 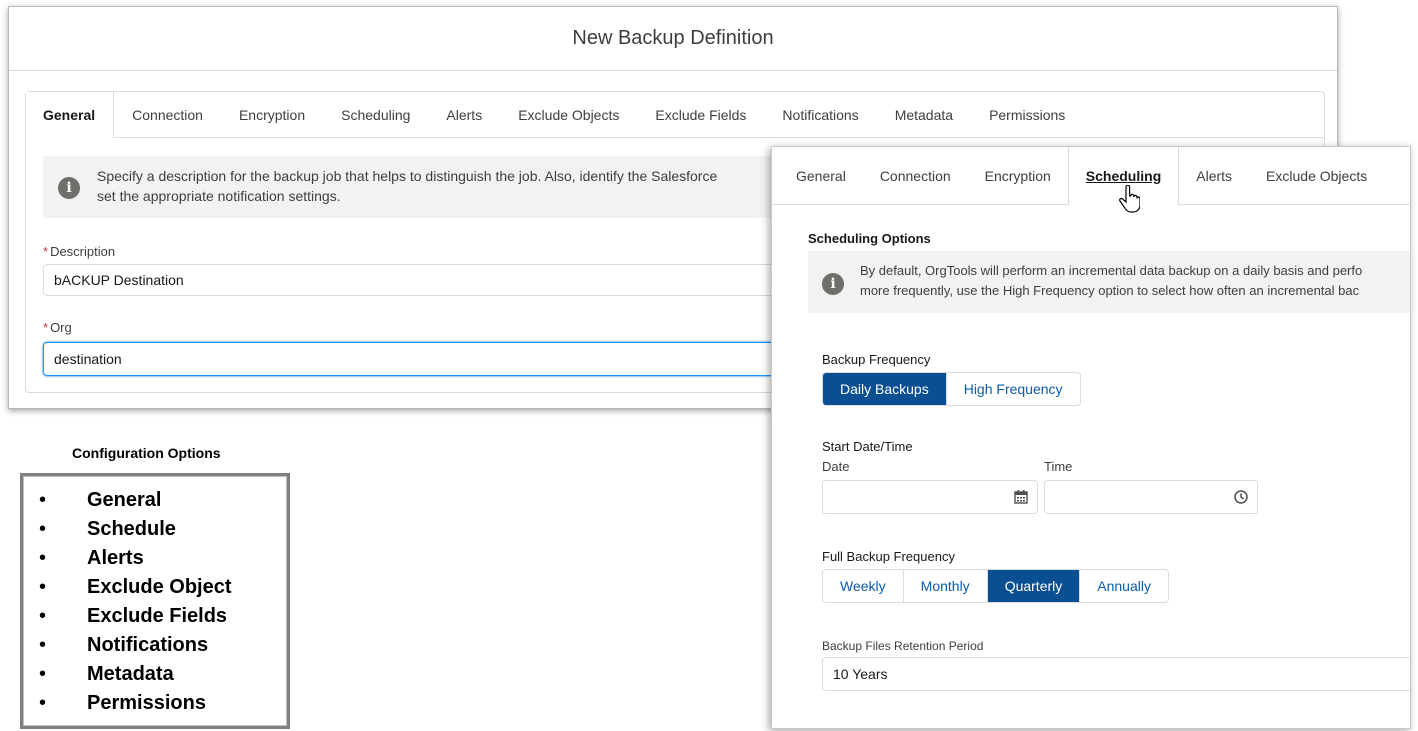 I want to click on list-item: Exclude Fields, so click(x=163, y=616).